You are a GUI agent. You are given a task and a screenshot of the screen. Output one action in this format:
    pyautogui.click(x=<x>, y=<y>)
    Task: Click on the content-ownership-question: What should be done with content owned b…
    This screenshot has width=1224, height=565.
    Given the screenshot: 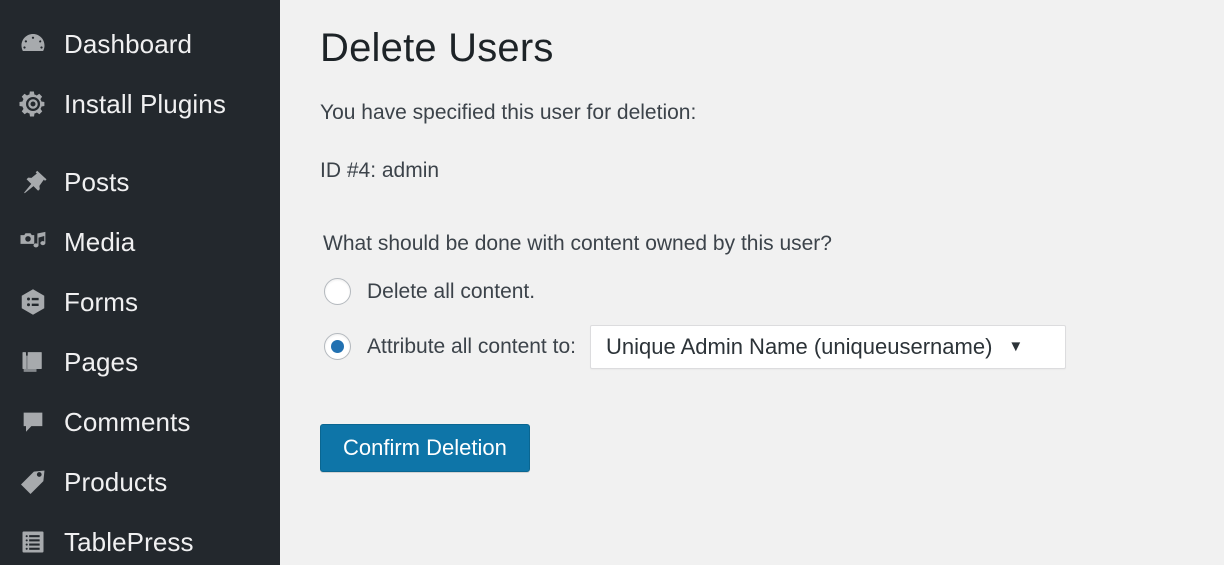 What is the action you would take?
    pyautogui.click(x=577, y=243)
    